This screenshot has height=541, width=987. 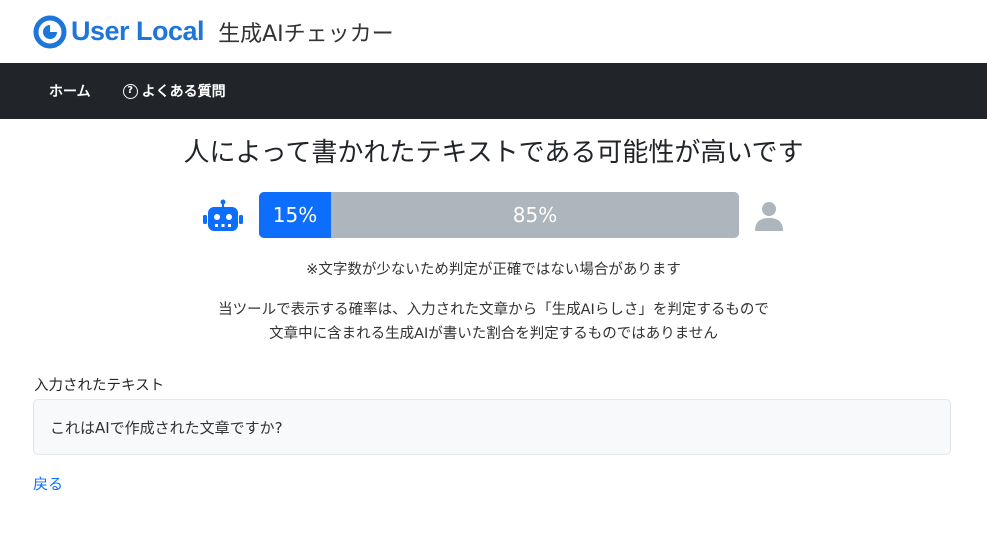 I want to click on logo-text: User Local, so click(x=138, y=31).